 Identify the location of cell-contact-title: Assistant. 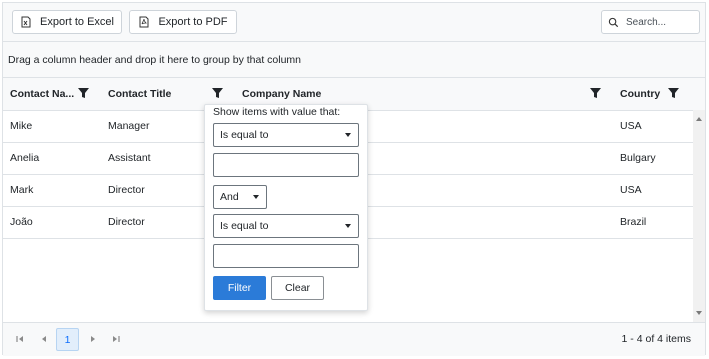
(129, 158).